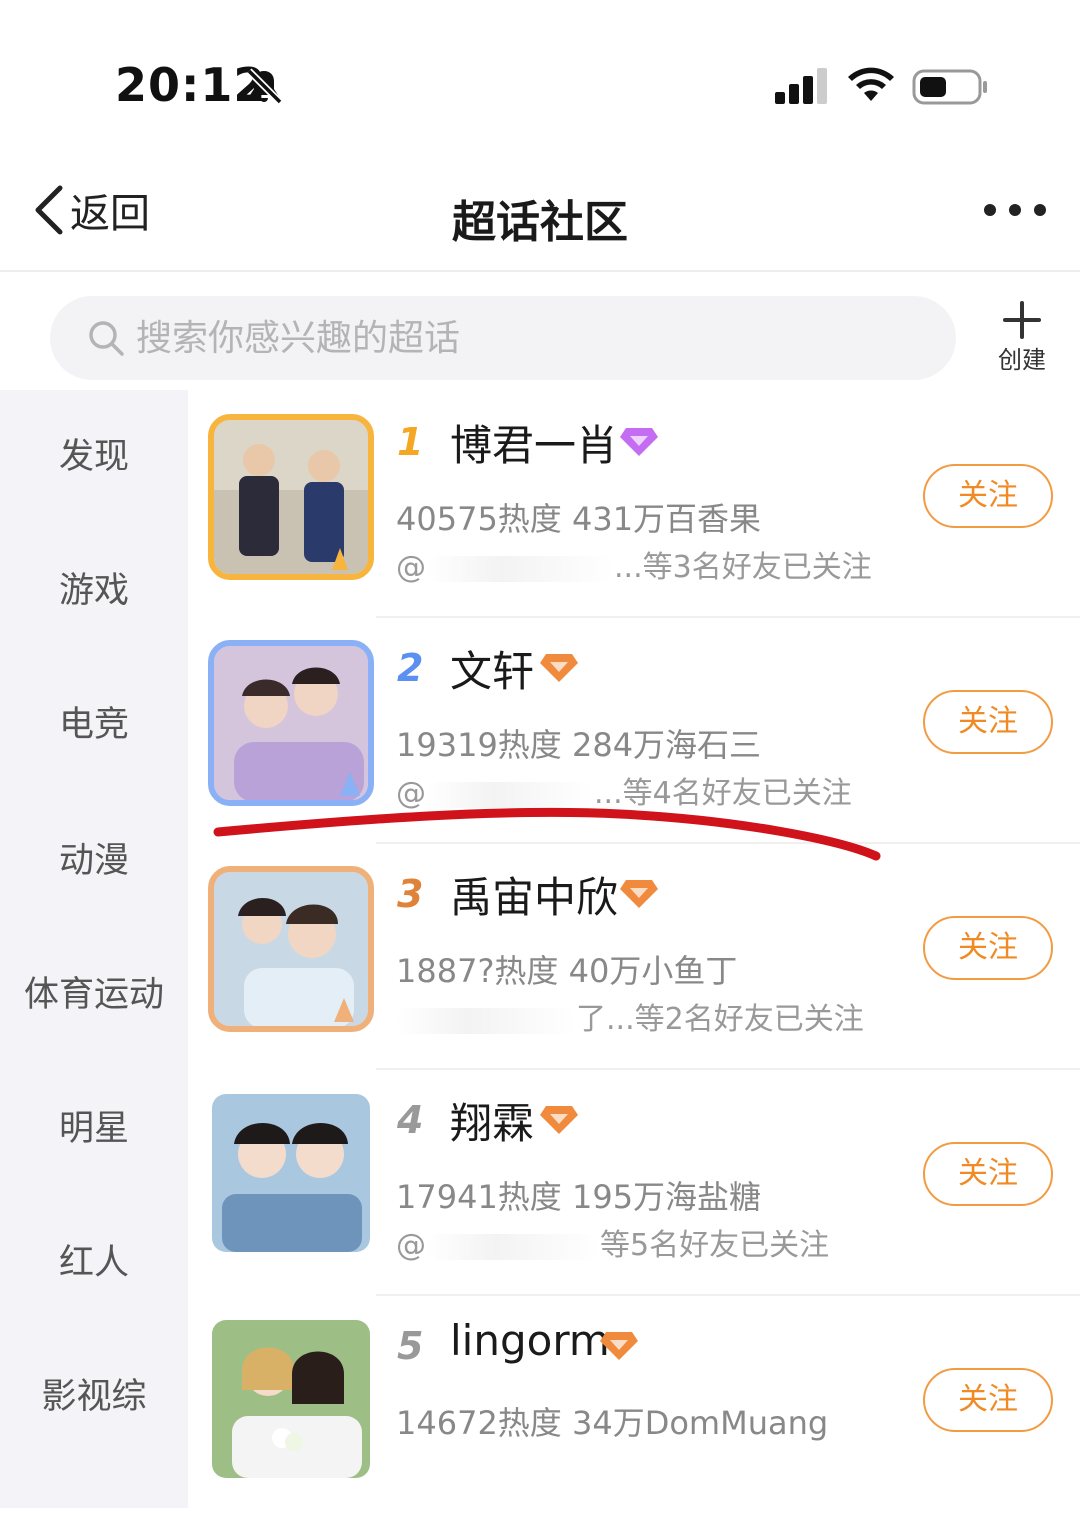  I want to click on sidebar-item-anime: 动漫, so click(94, 857).